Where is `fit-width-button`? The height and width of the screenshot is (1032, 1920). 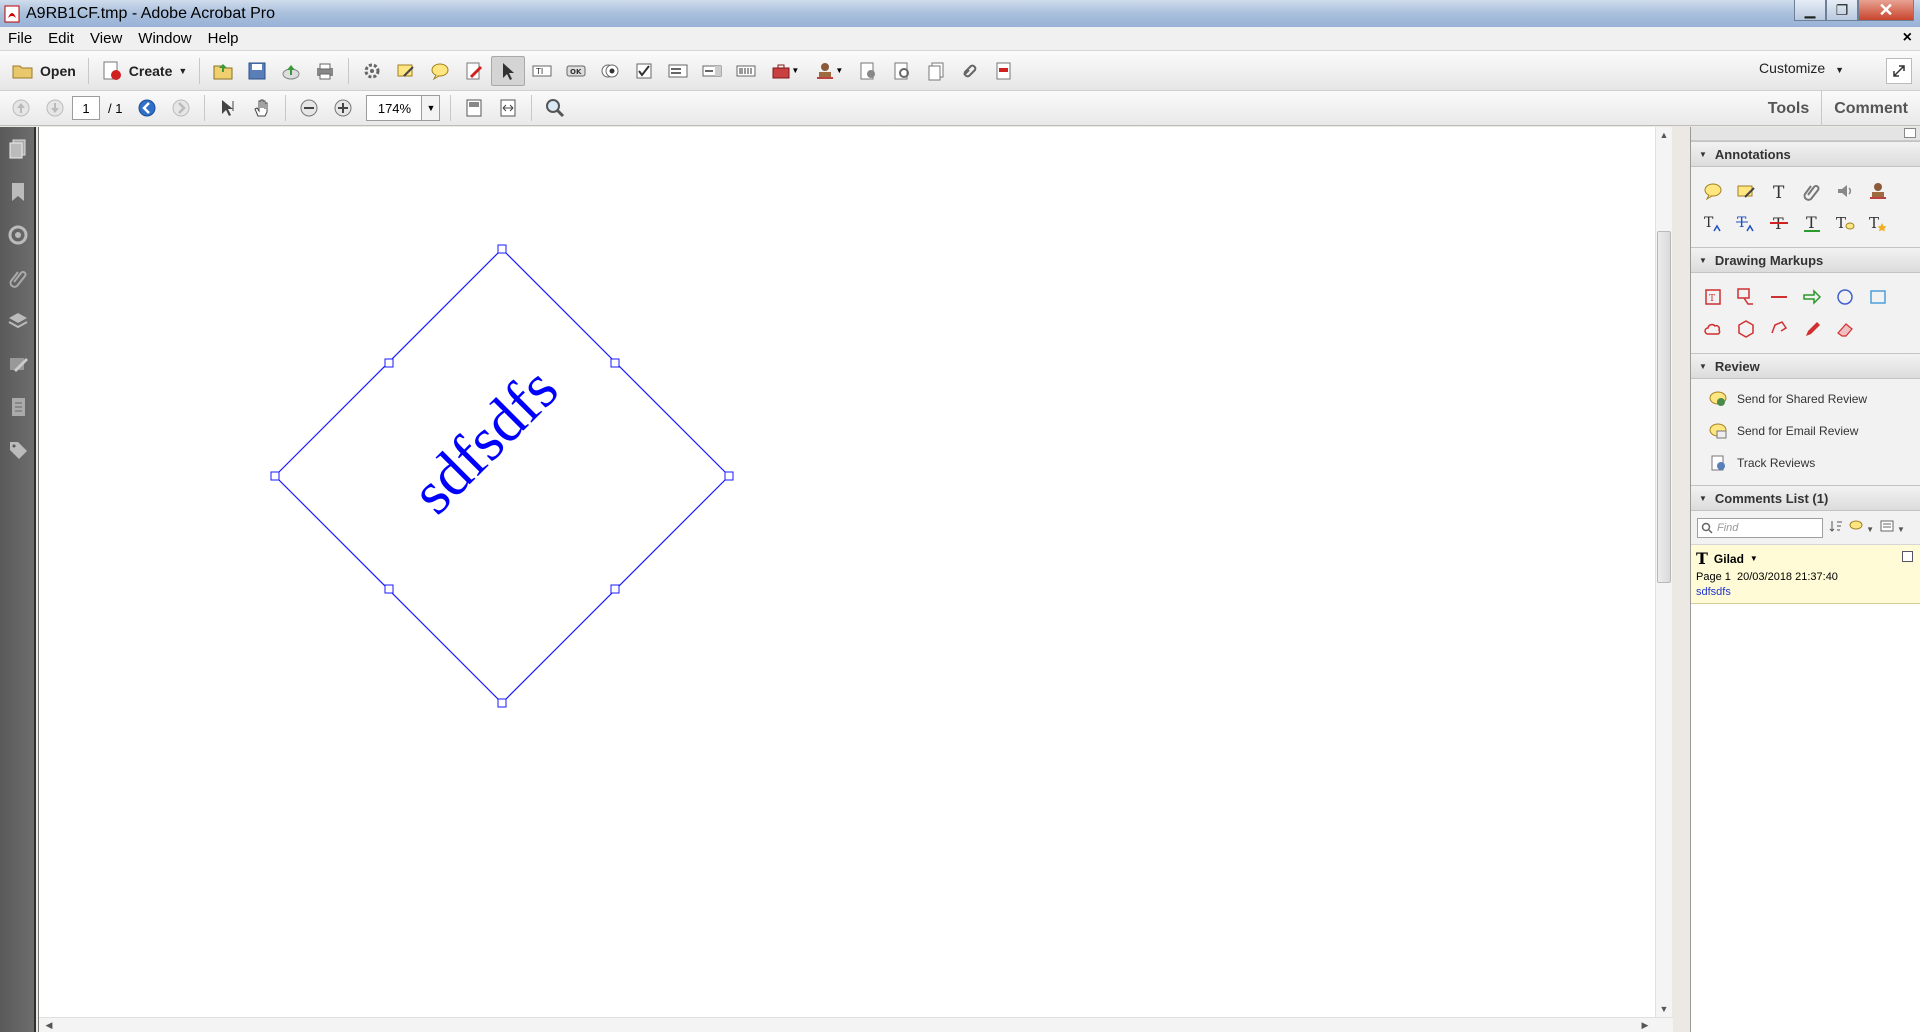 fit-width-button is located at coordinates (508, 108).